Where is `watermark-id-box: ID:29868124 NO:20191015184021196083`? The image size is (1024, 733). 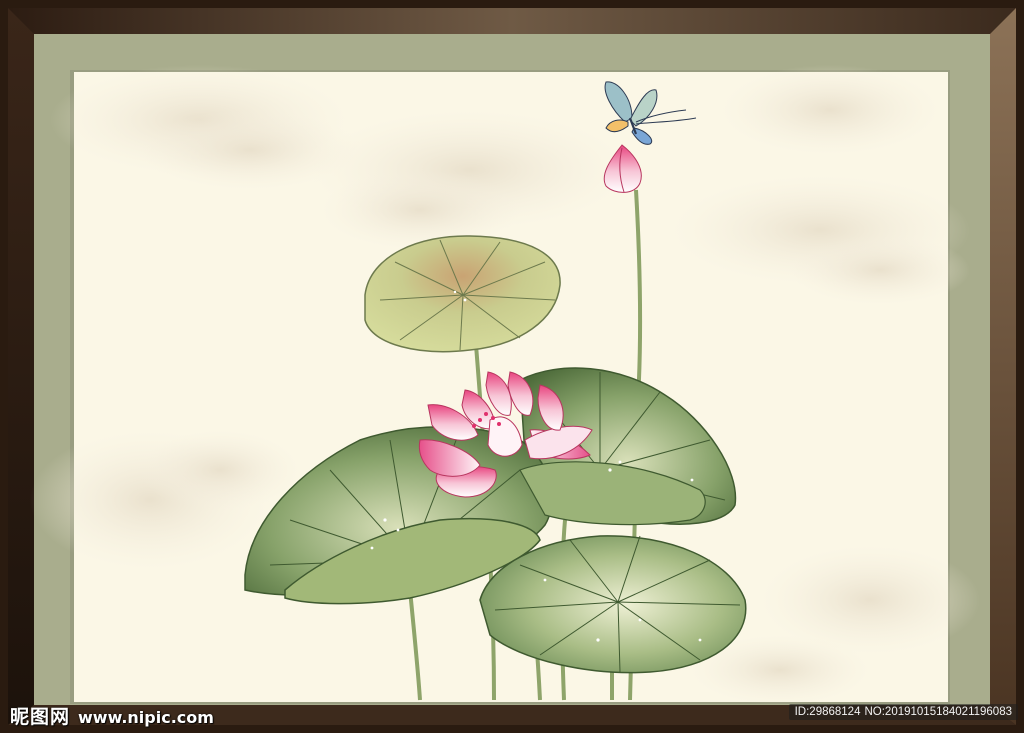 watermark-id-box: ID:29868124 NO:20191015184021196083 is located at coordinates (903, 712).